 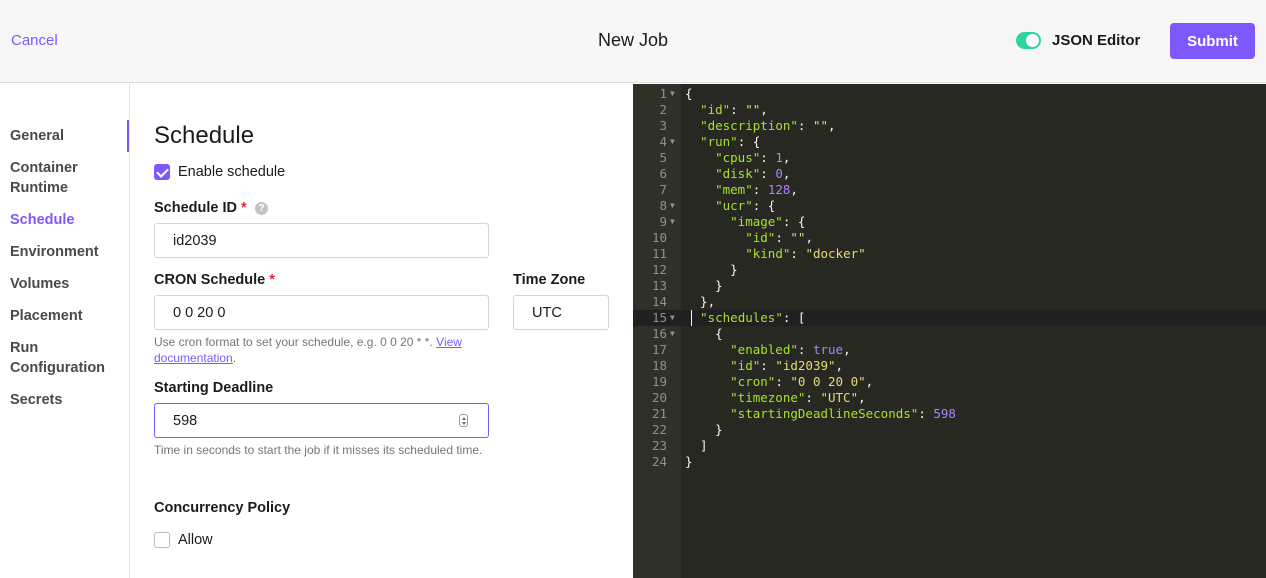 I want to click on line-number: 8, so click(x=663, y=205).